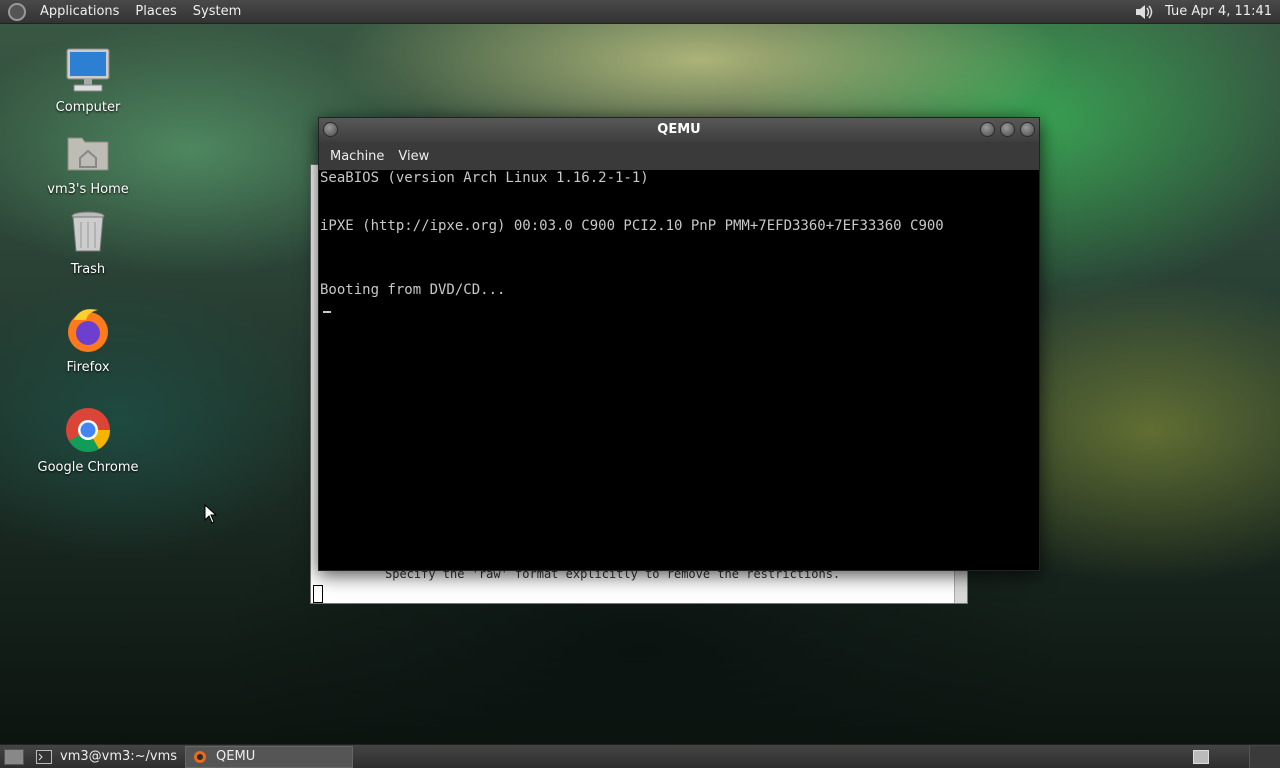 The image size is (1280, 768). I want to click on firefox-icon, so click(88, 330).